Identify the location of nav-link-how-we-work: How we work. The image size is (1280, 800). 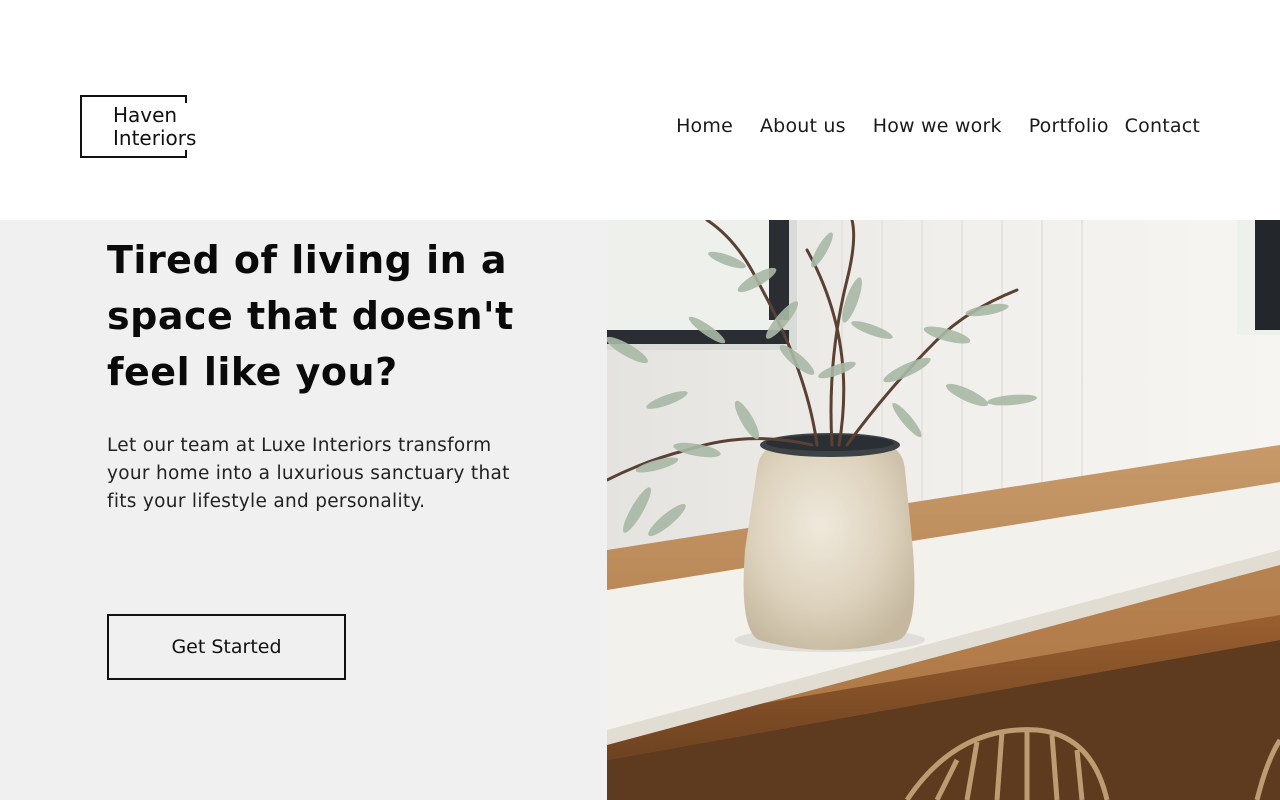
(937, 126).